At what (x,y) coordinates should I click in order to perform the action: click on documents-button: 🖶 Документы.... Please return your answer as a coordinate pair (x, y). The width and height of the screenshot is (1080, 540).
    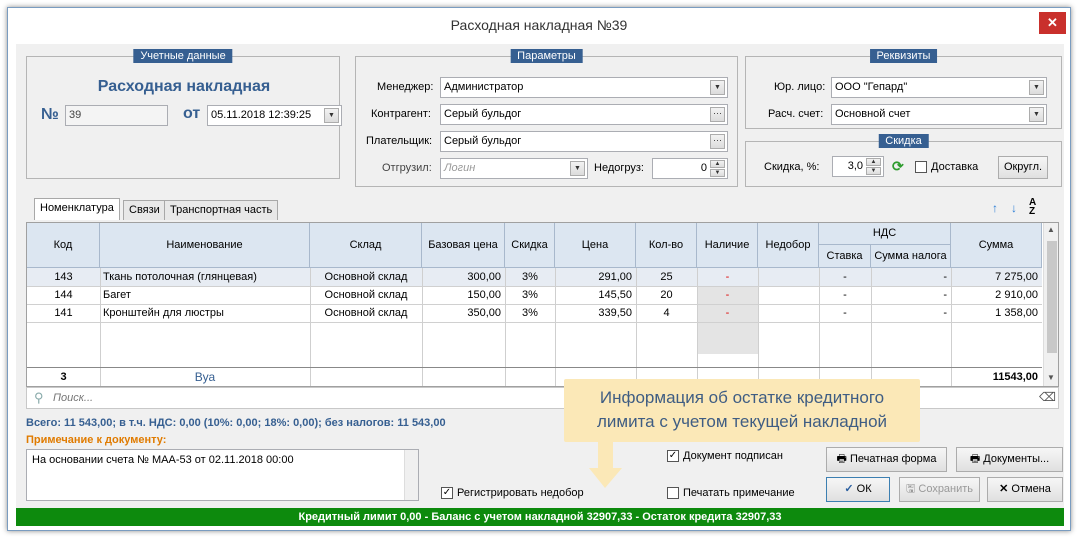
    Looking at the image, I should click on (1009, 459).